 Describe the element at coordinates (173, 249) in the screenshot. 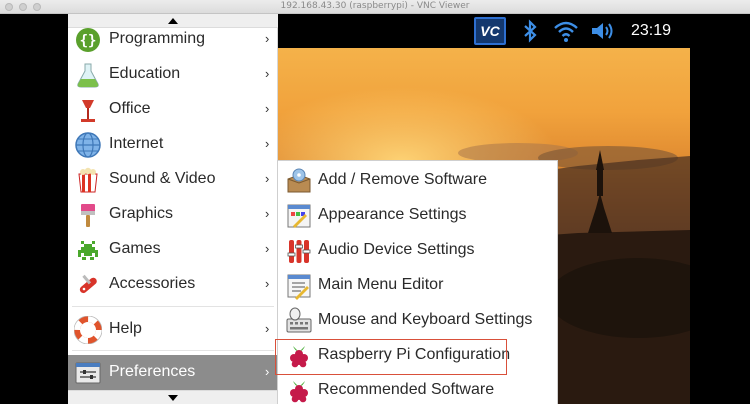

I see `menu-item-games: Games ›` at that location.